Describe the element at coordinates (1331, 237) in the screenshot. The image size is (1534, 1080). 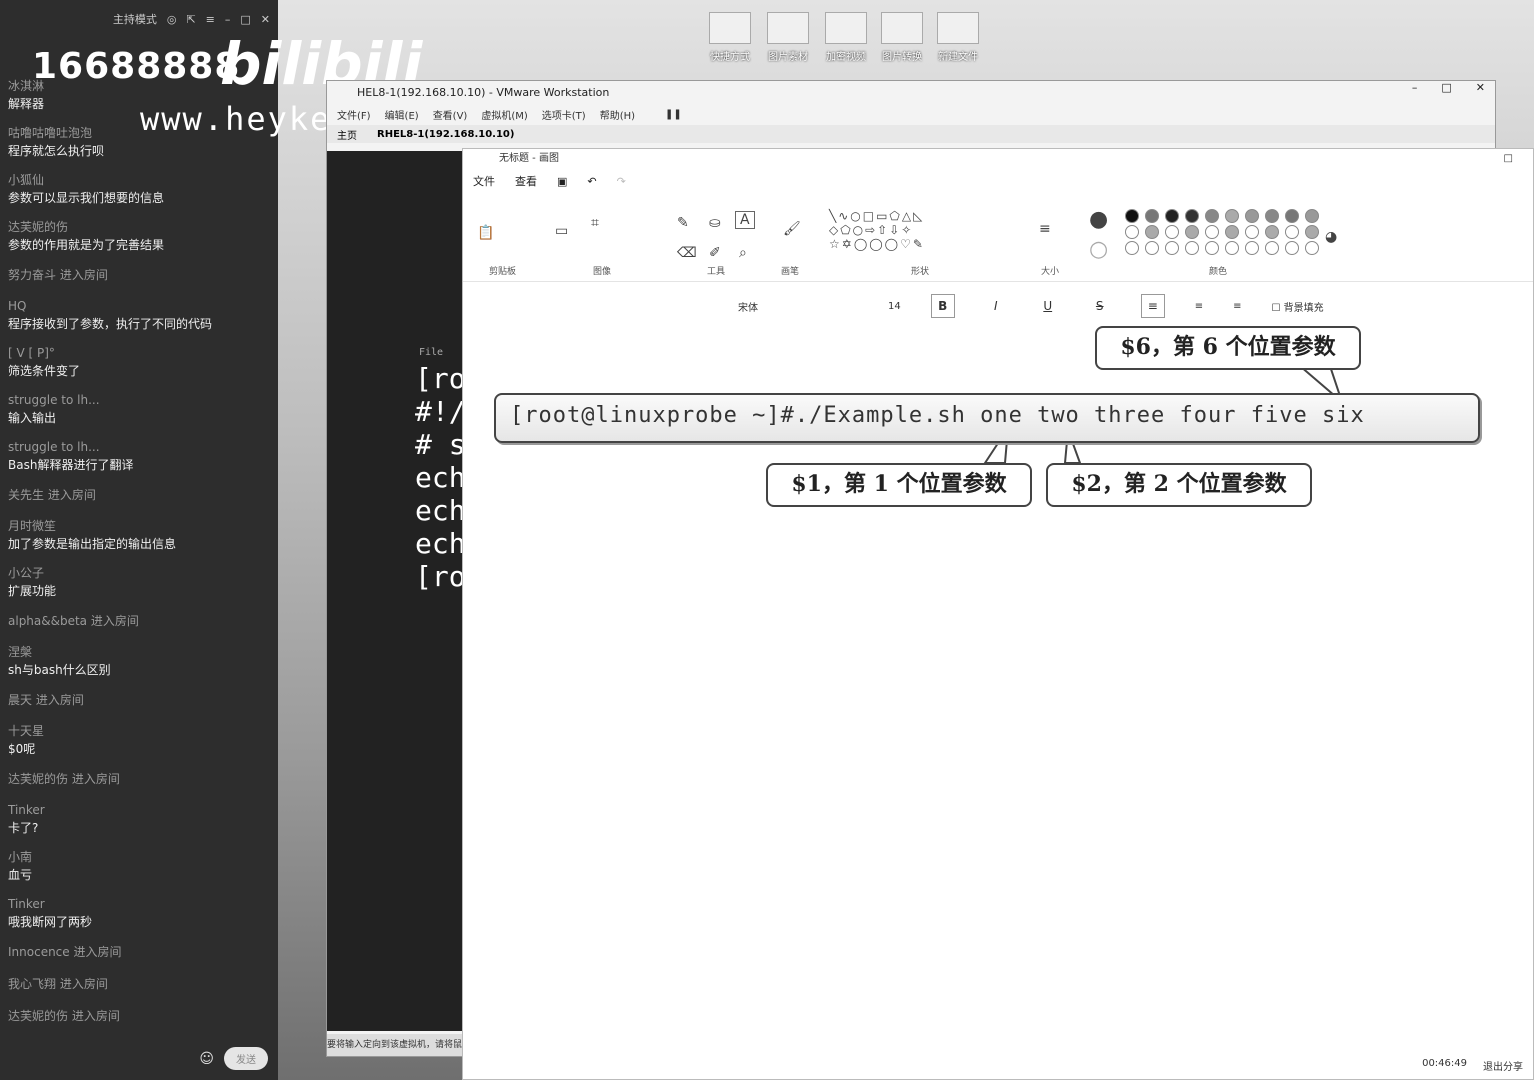
I see `edit-colors-icon: ◕` at that location.